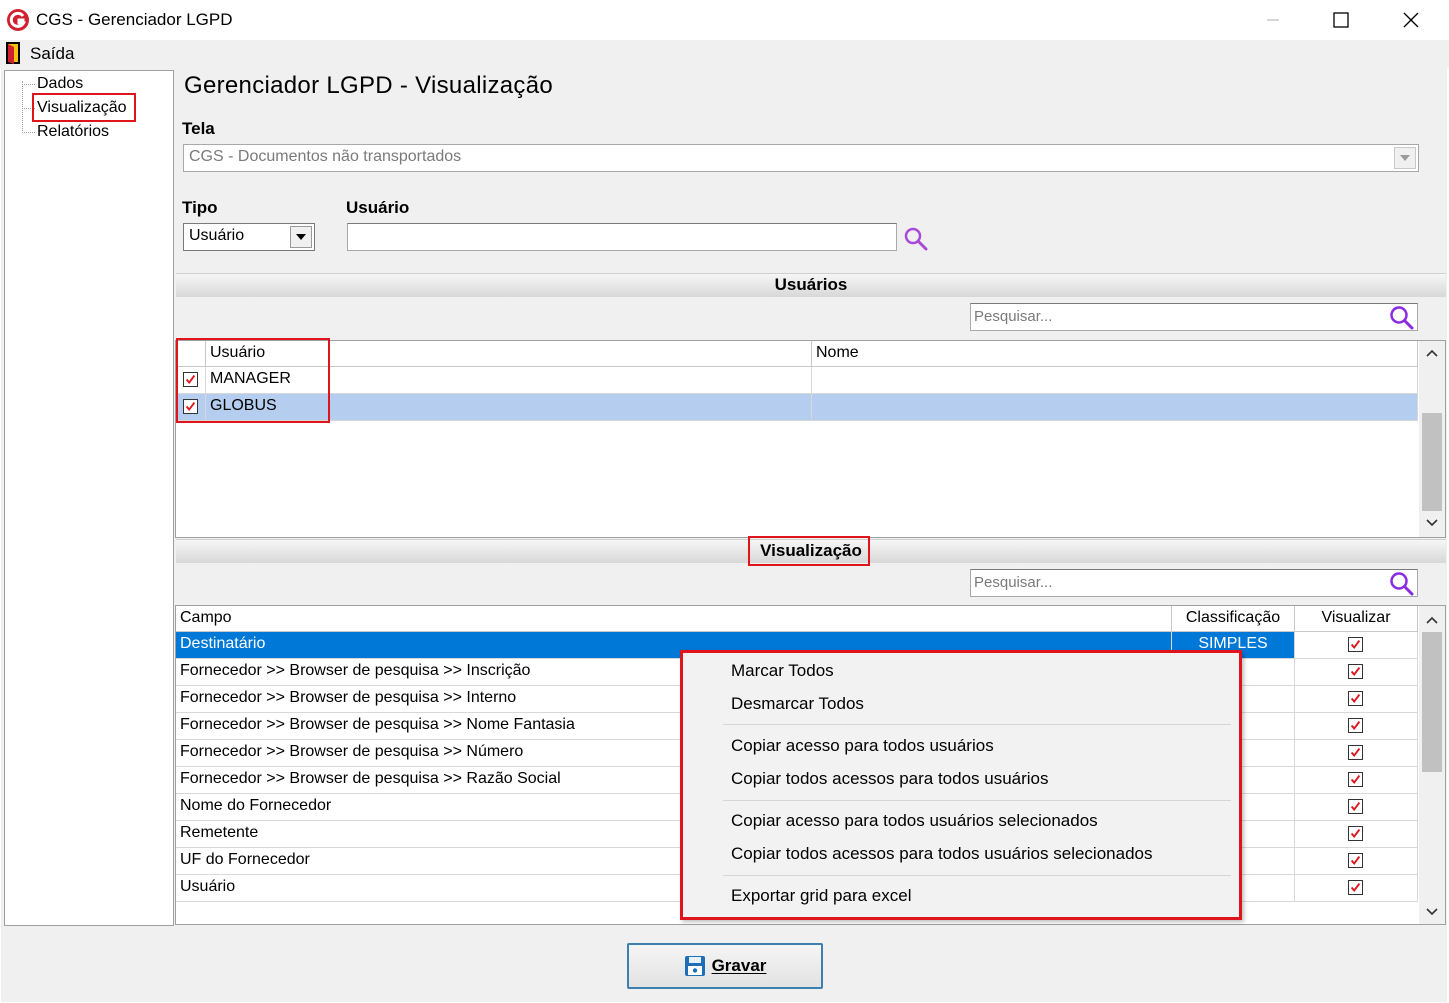  Describe the element at coordinates (797, 380) in the screenshot. I see `table-row: MANAGER` at that location.